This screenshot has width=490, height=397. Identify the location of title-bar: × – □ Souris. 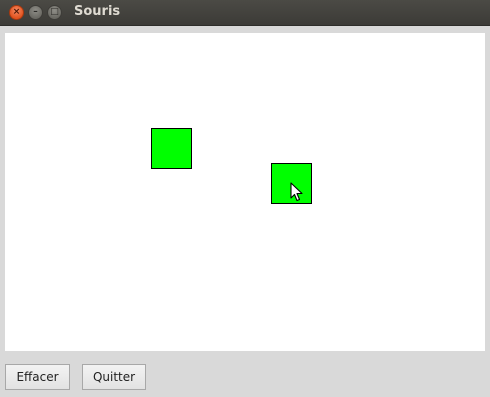
(245, 13).